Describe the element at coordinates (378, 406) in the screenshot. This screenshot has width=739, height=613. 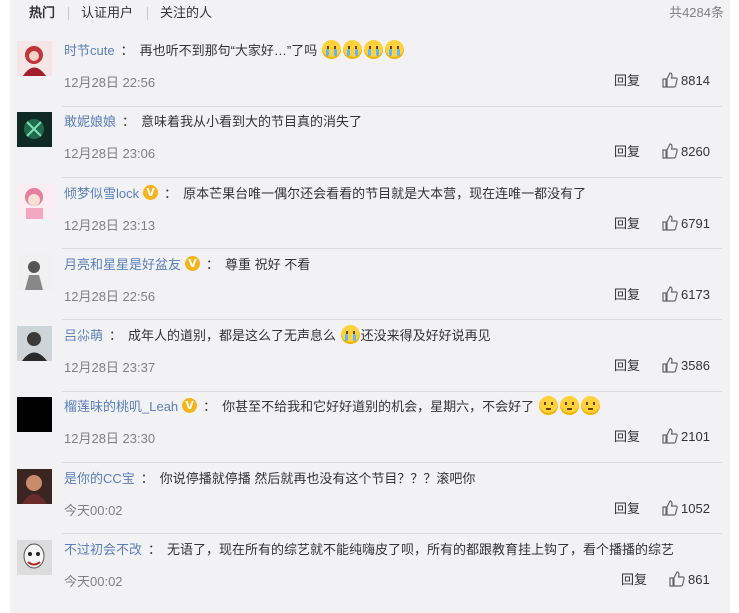
I see `comment-text: 你甚至不给我和它好好道别的机会，星期六，不会好了` at that location.